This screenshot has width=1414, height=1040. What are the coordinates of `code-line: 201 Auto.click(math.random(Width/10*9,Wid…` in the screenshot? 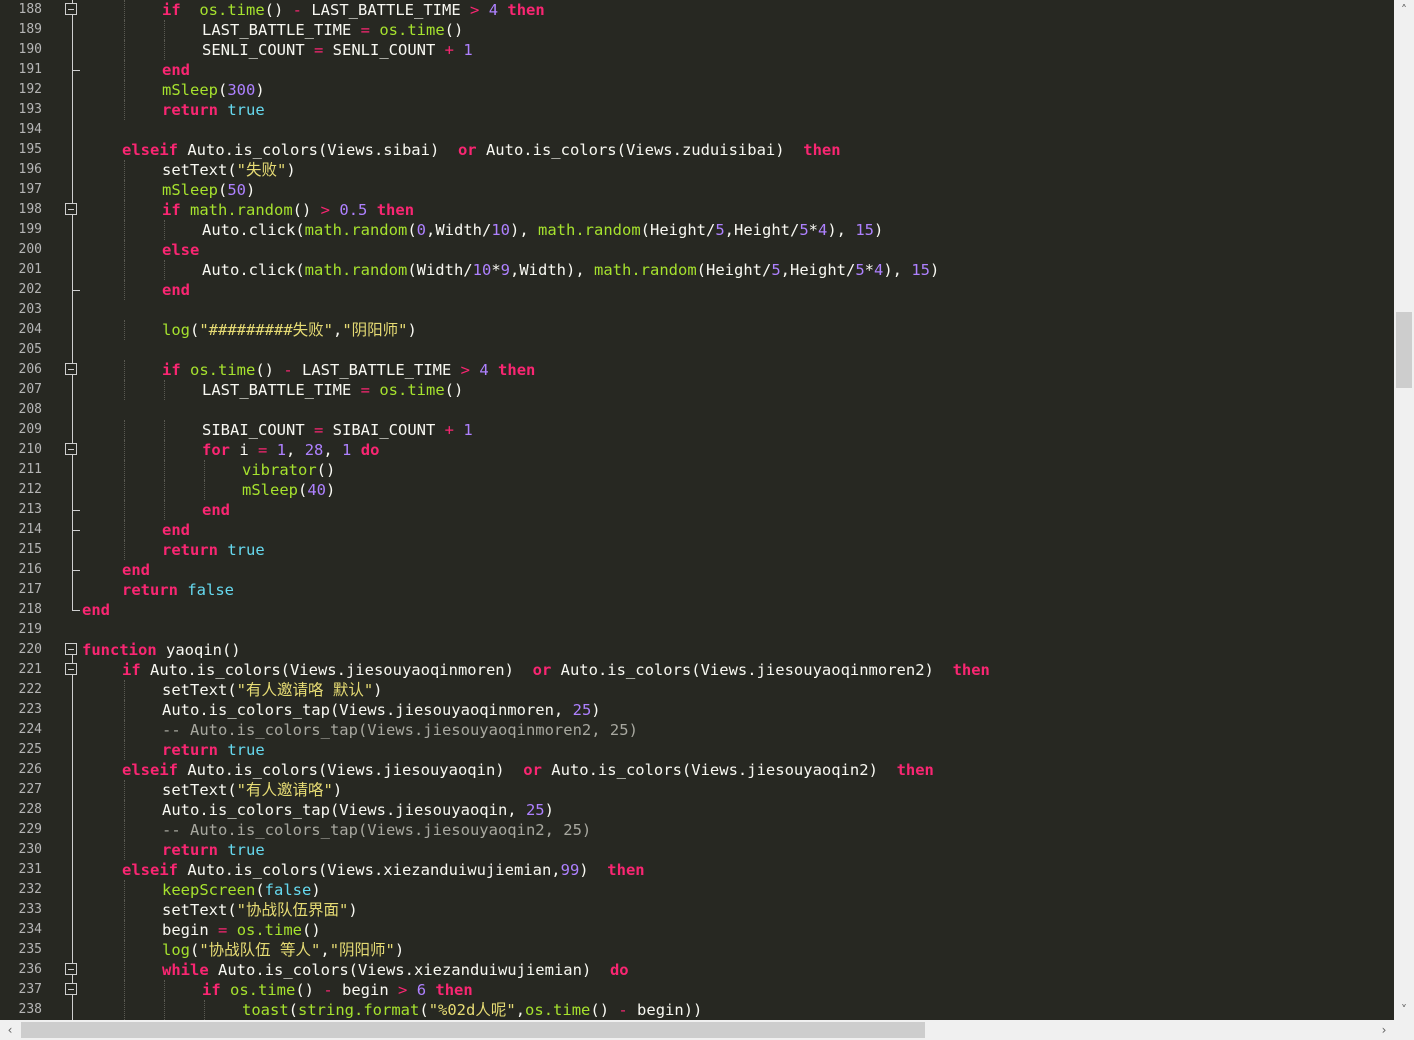 It's located at (697, 270).